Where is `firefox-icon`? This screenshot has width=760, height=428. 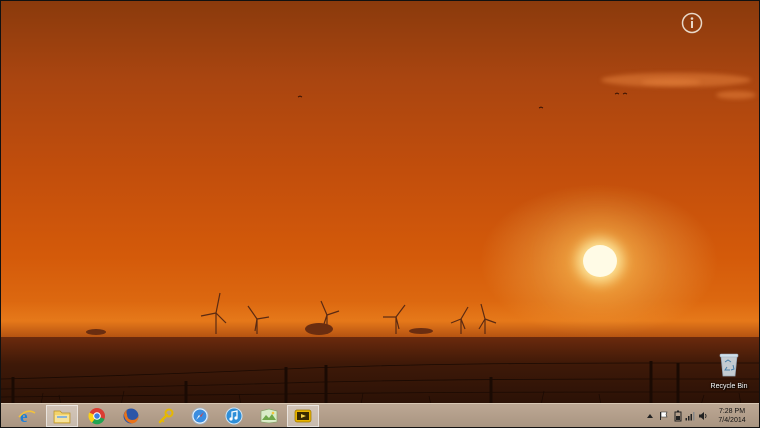
firefox-icon is located at coordinates (131, 416).